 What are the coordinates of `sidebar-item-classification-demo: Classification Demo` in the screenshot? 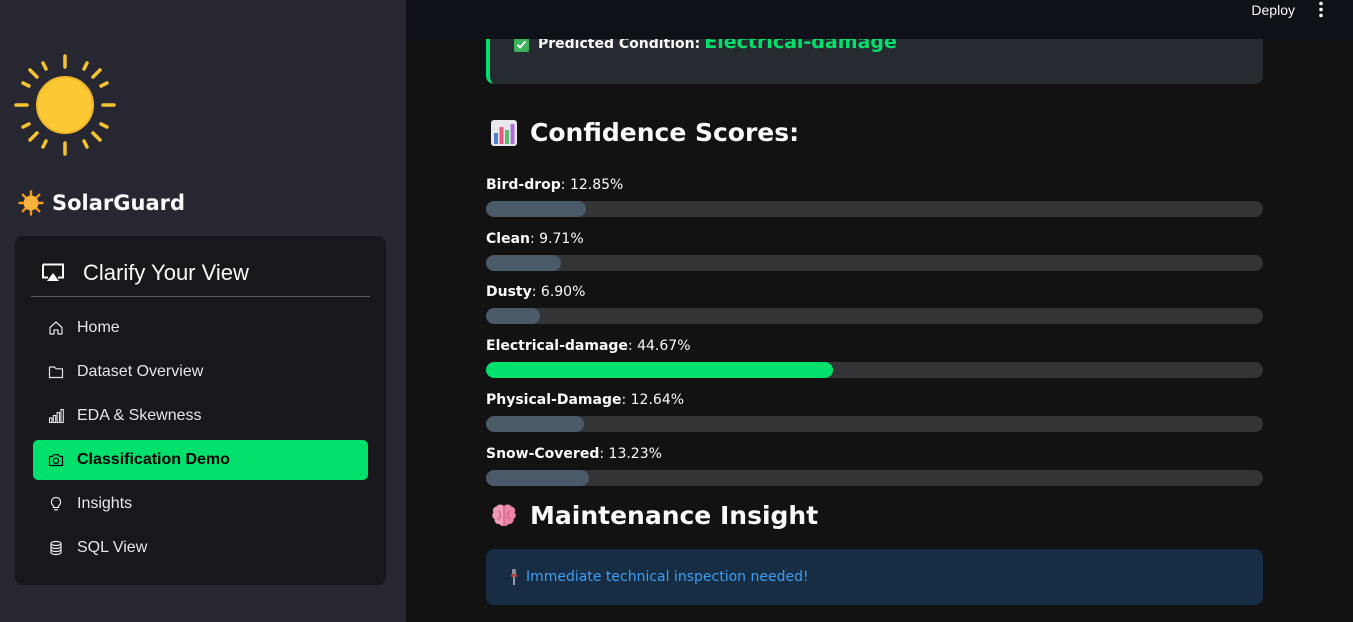 It's located at (200, 460).